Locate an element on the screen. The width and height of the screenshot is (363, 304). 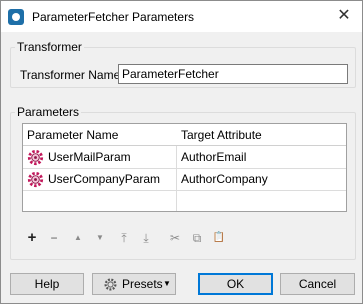
move-down-icon: ▼ is located at coordinates (100, 238).